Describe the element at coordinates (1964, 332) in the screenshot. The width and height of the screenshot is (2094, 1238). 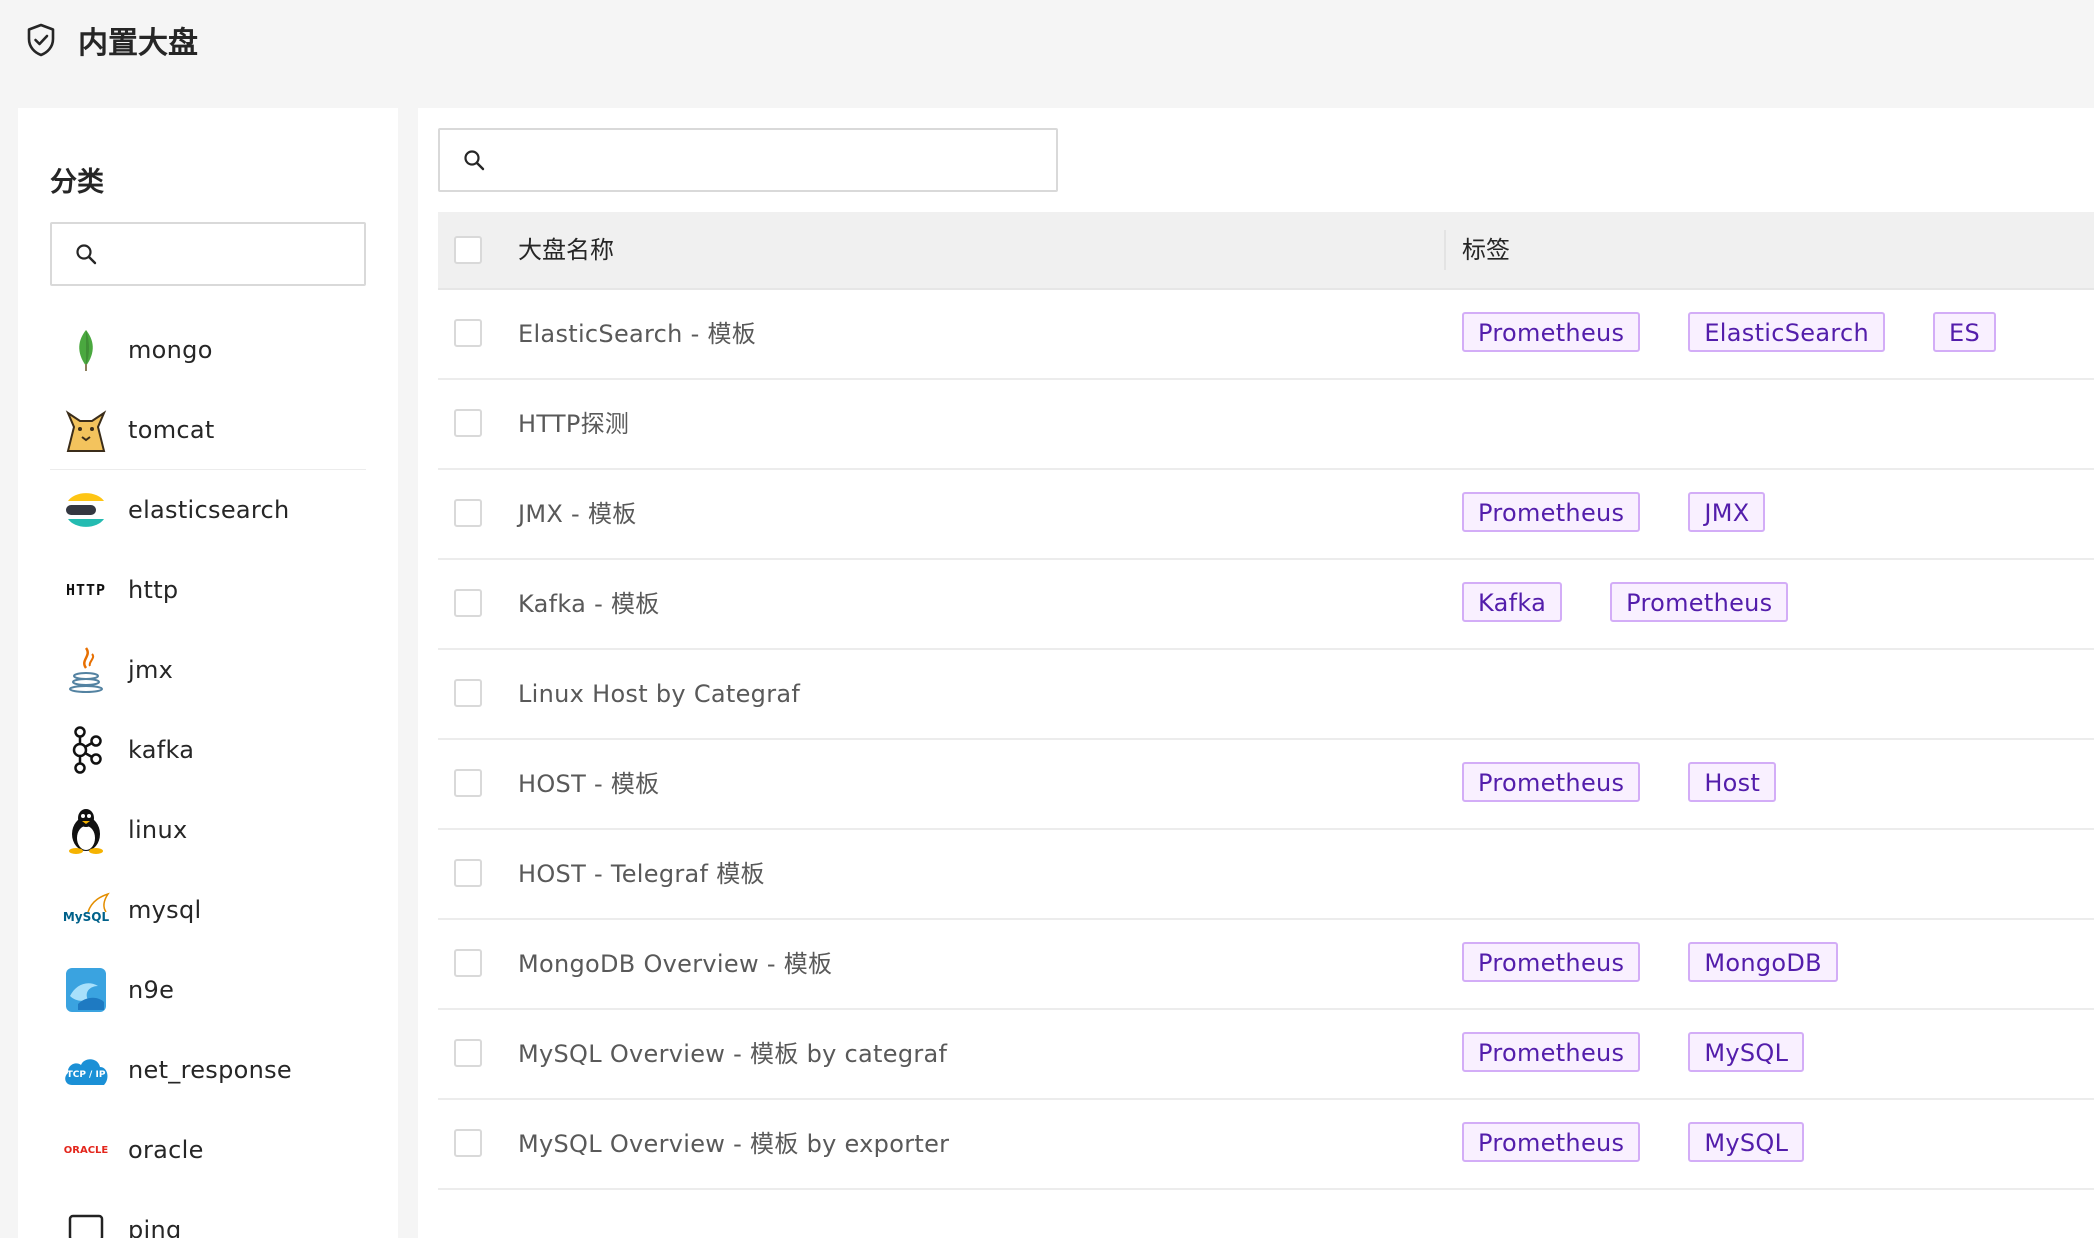
I see `tag-badge: ES` at that location.